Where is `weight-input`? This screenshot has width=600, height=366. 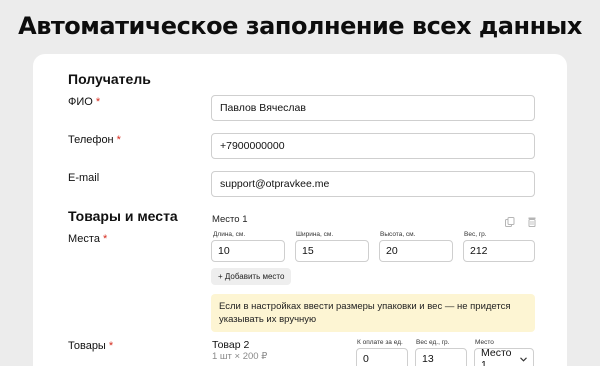 weight-input is located at coordinates (499, 251).